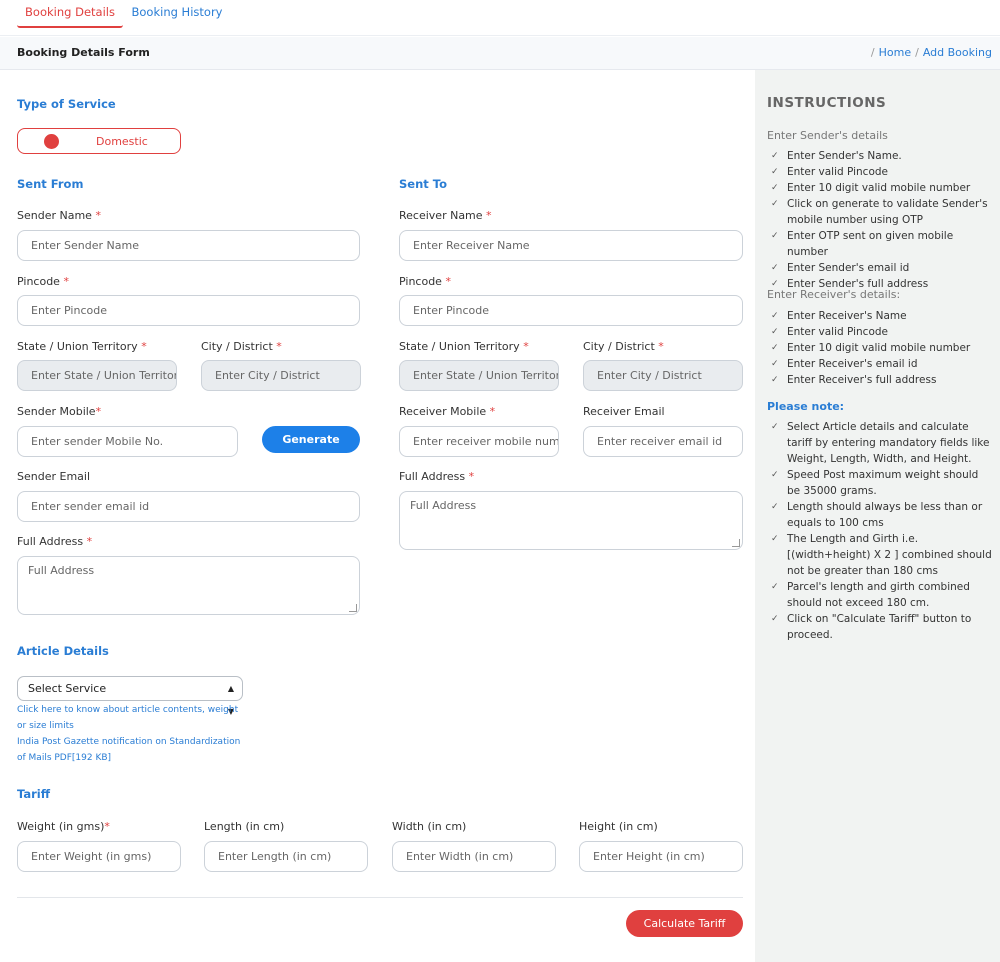  Describe the element at coordinates (661, 856) in the screenshot. I see `height-input: Enter Height (in cm)` at that location.